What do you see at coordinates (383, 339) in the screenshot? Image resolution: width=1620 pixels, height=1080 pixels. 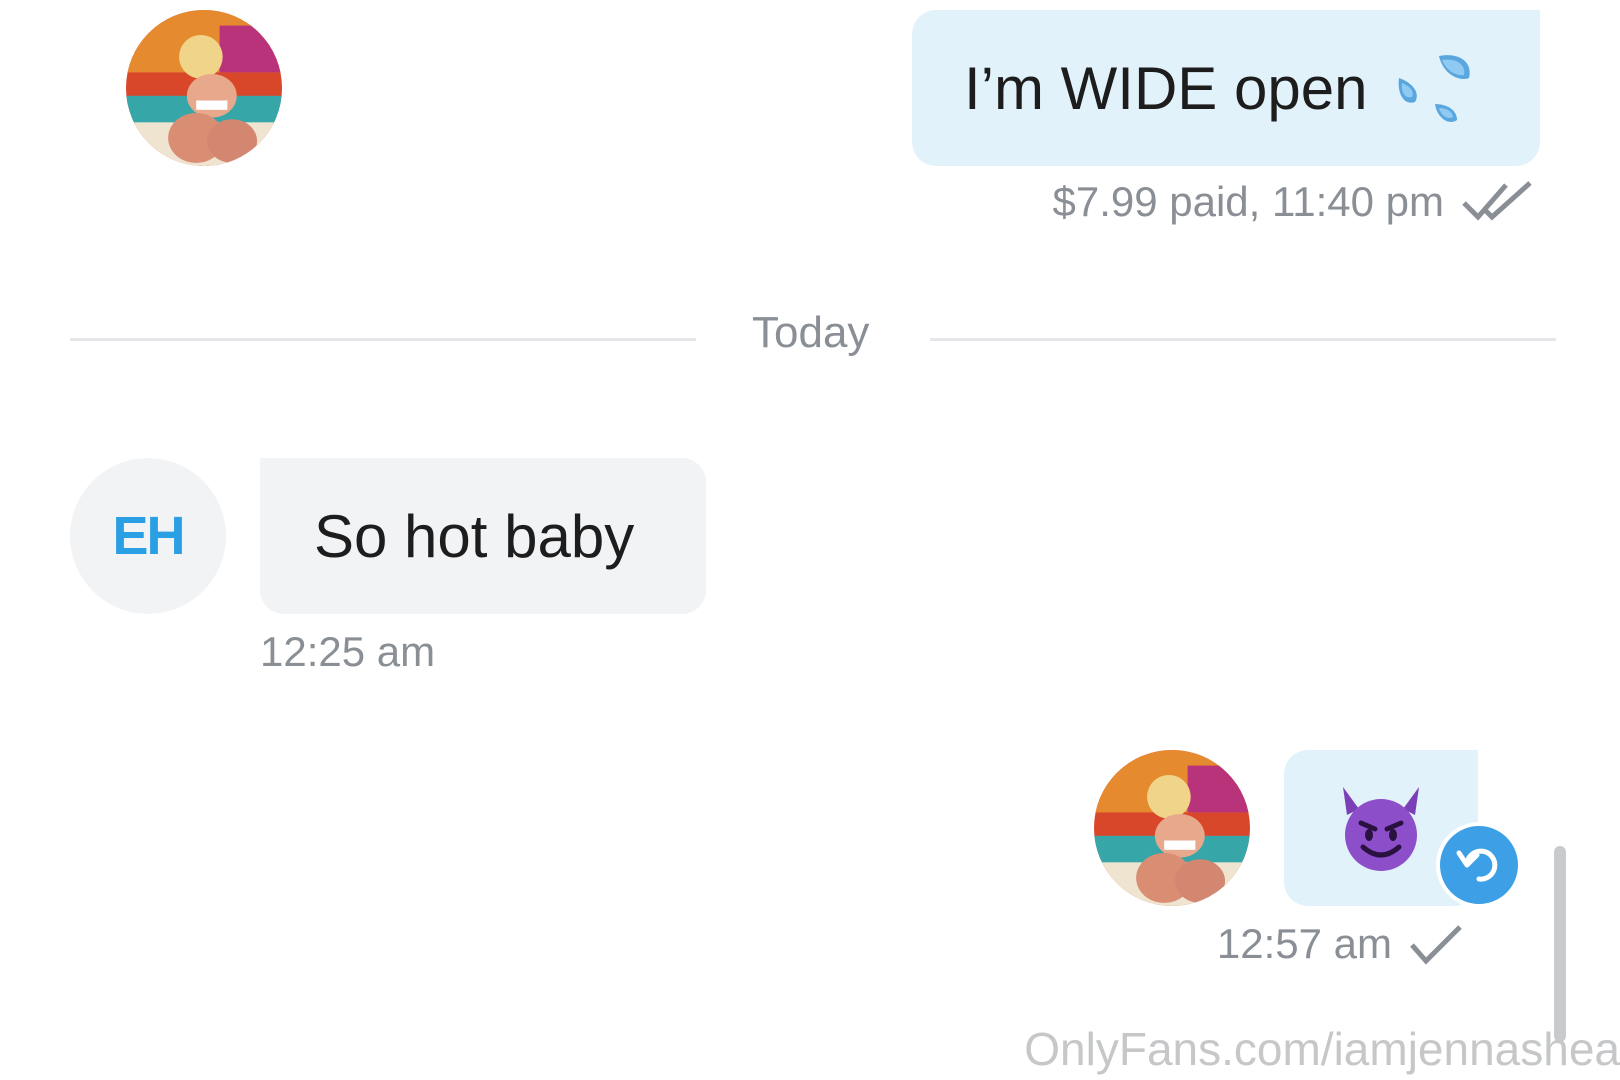 I see `divider-line-left` at bounding box center [383, 339].